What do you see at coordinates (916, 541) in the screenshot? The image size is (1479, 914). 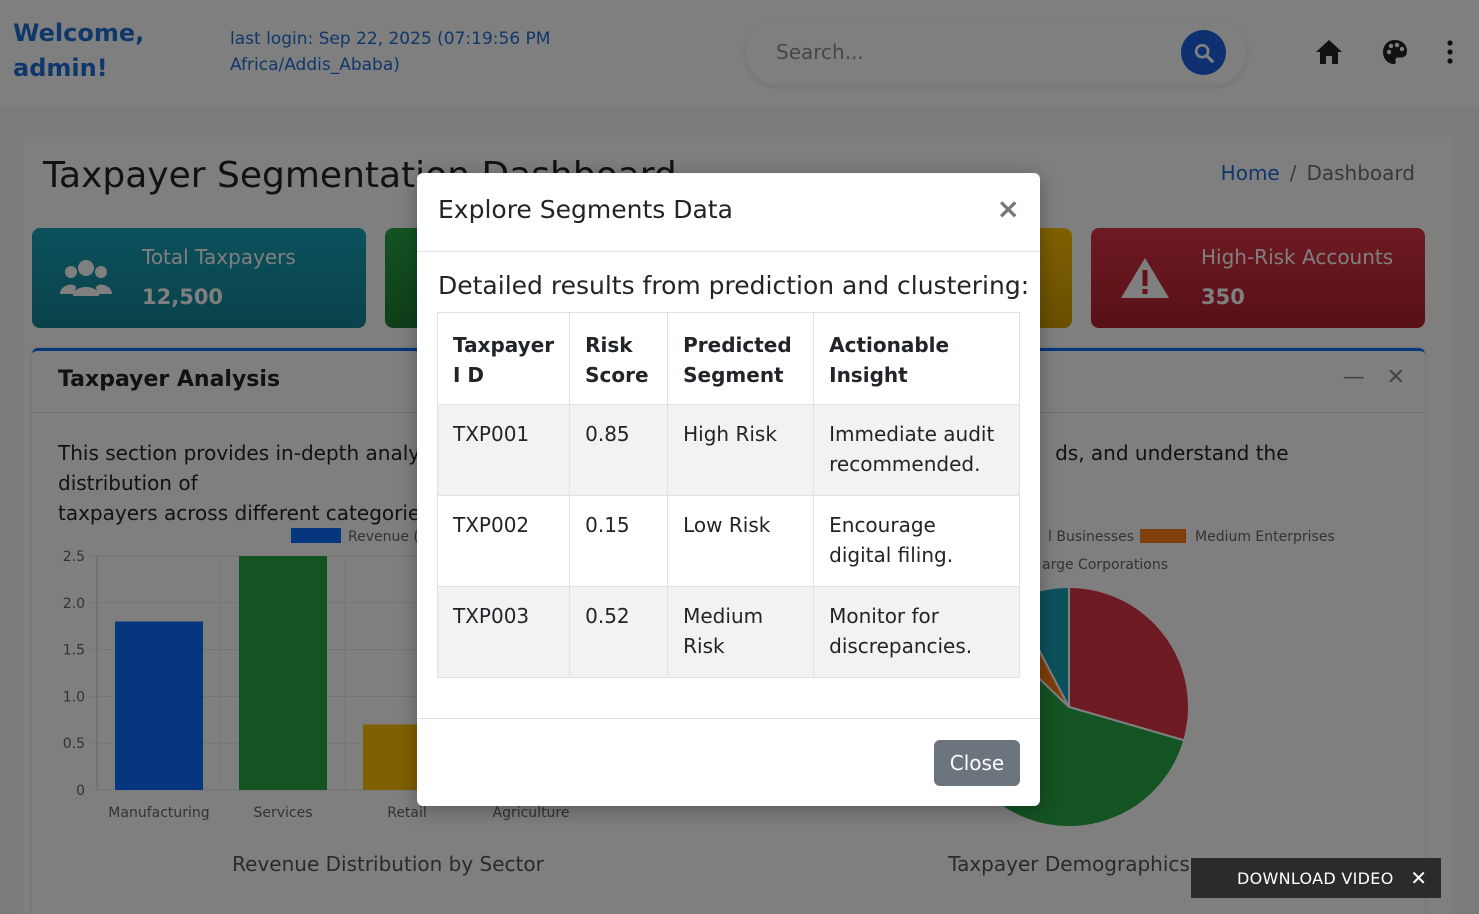 I see `insight-cell: Encourage digital filing.` at bounding box center [916, 541].